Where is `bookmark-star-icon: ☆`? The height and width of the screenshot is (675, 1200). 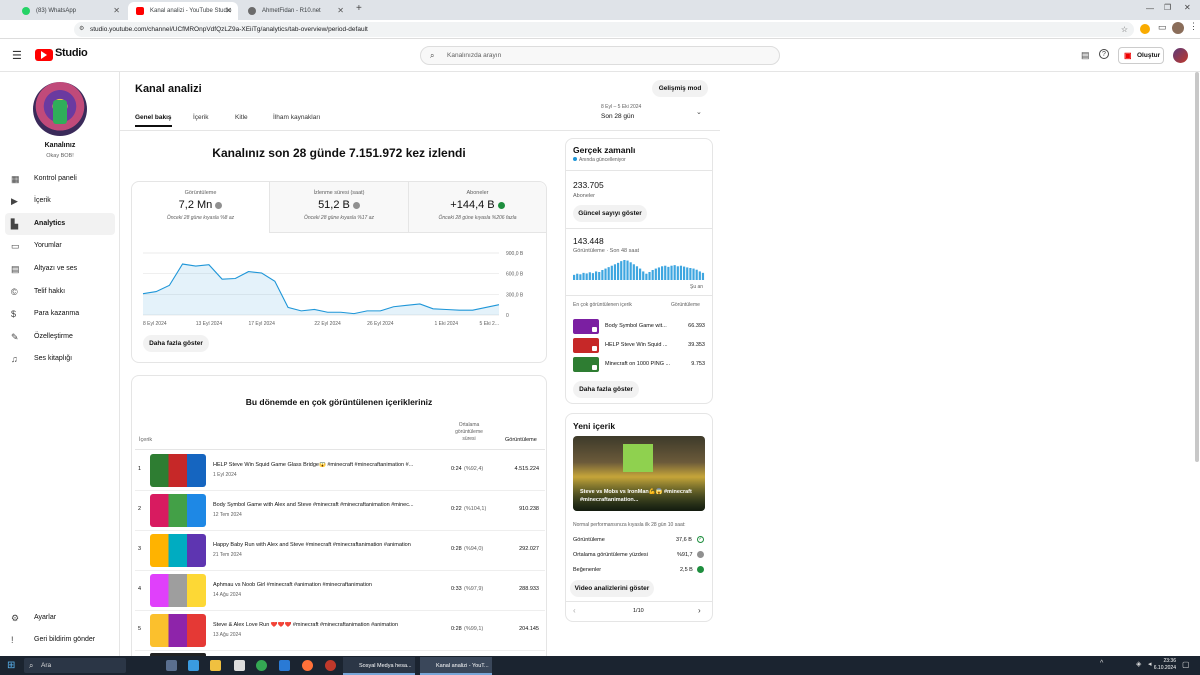
bookmark-star-icon: ☆ is located at coordinates (1124, 29).